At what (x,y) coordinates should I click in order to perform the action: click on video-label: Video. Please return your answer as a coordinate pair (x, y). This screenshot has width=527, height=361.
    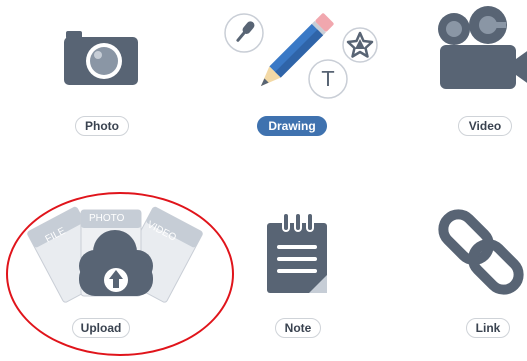
    Looking at the image, I should click on (485, 126).